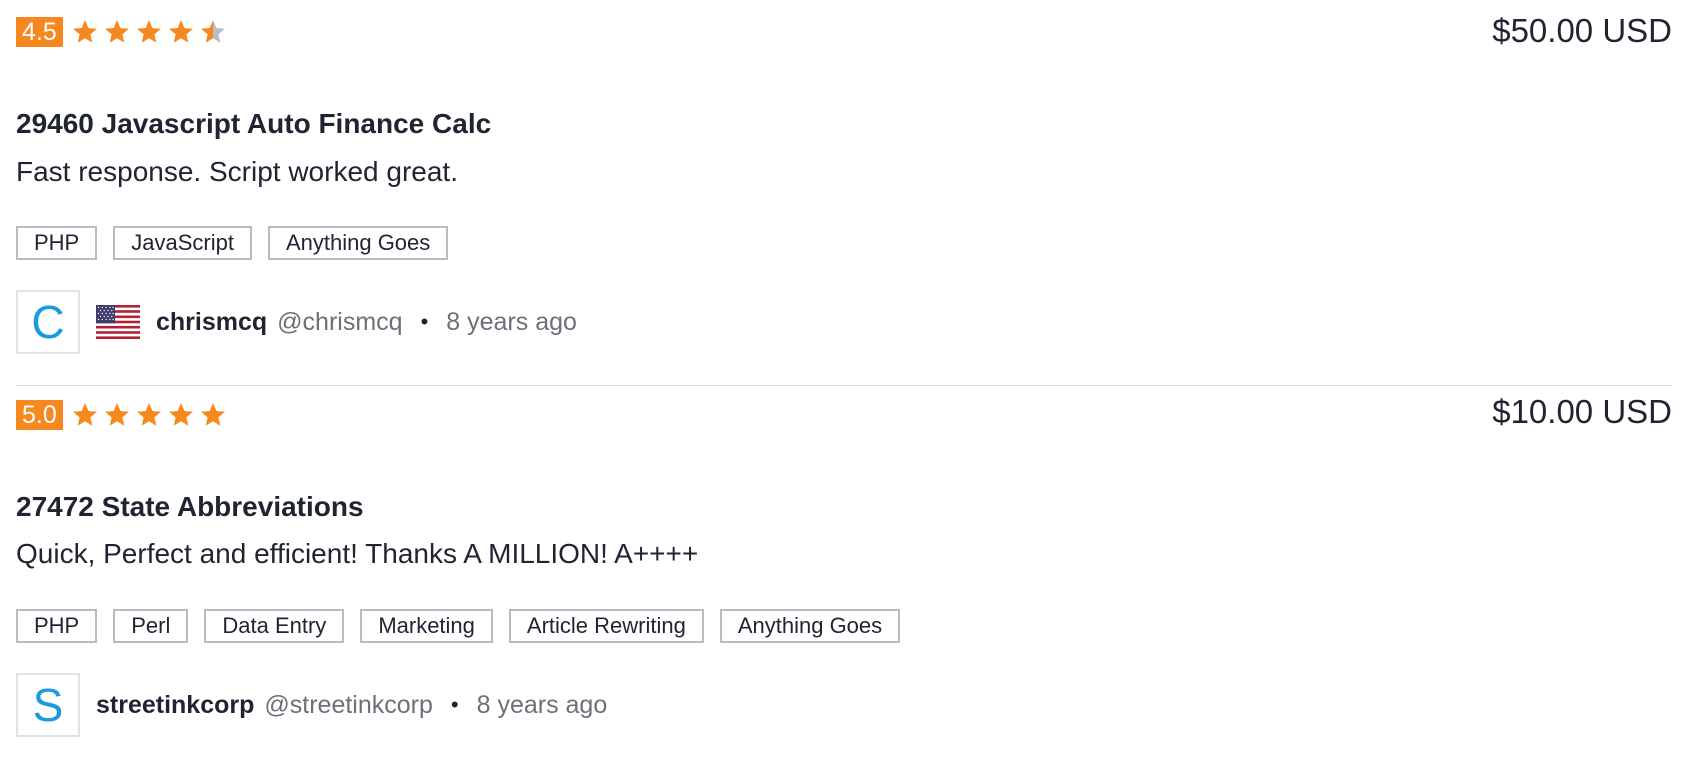 Image resolution: width=1688 pixels, height=772 pixels. Describe the element at coordinates (340, 321) in the screenshot. I see `reviewer-handle: @chrismcq` at that location.